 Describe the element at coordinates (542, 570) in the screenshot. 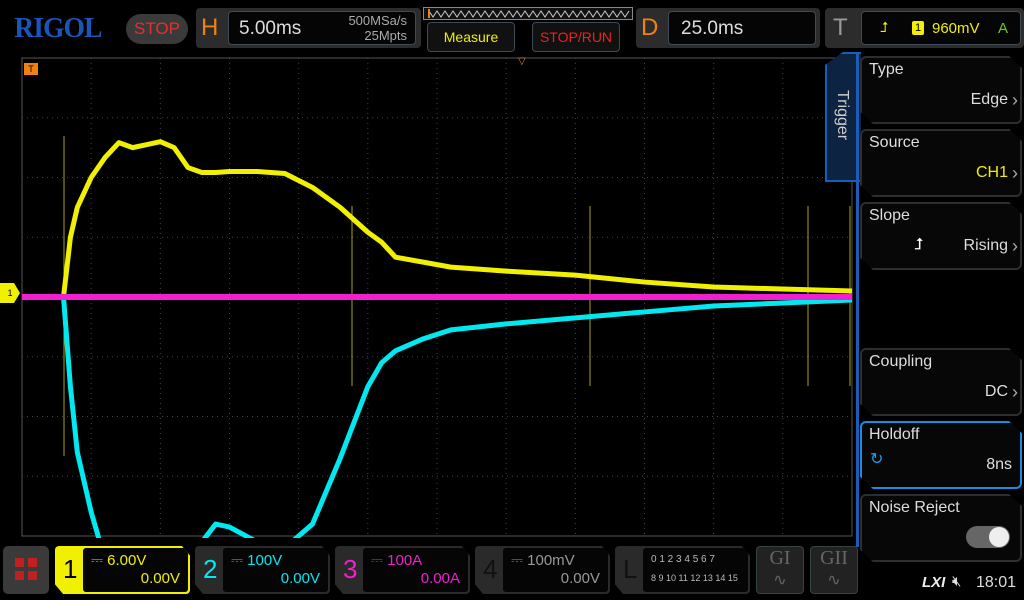

I see `channel-4-box: 4 ⎓ 100mV 0.00V` at that location.